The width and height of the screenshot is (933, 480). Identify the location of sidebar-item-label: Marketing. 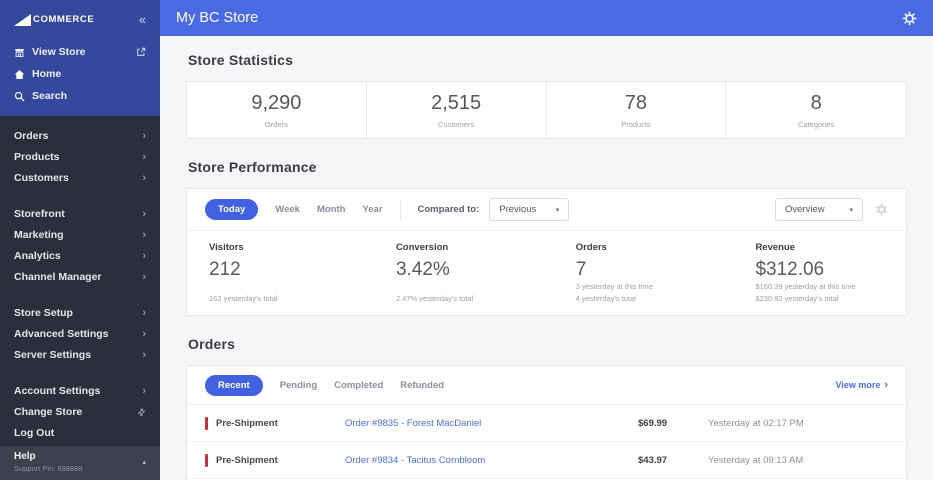
(39, 235).